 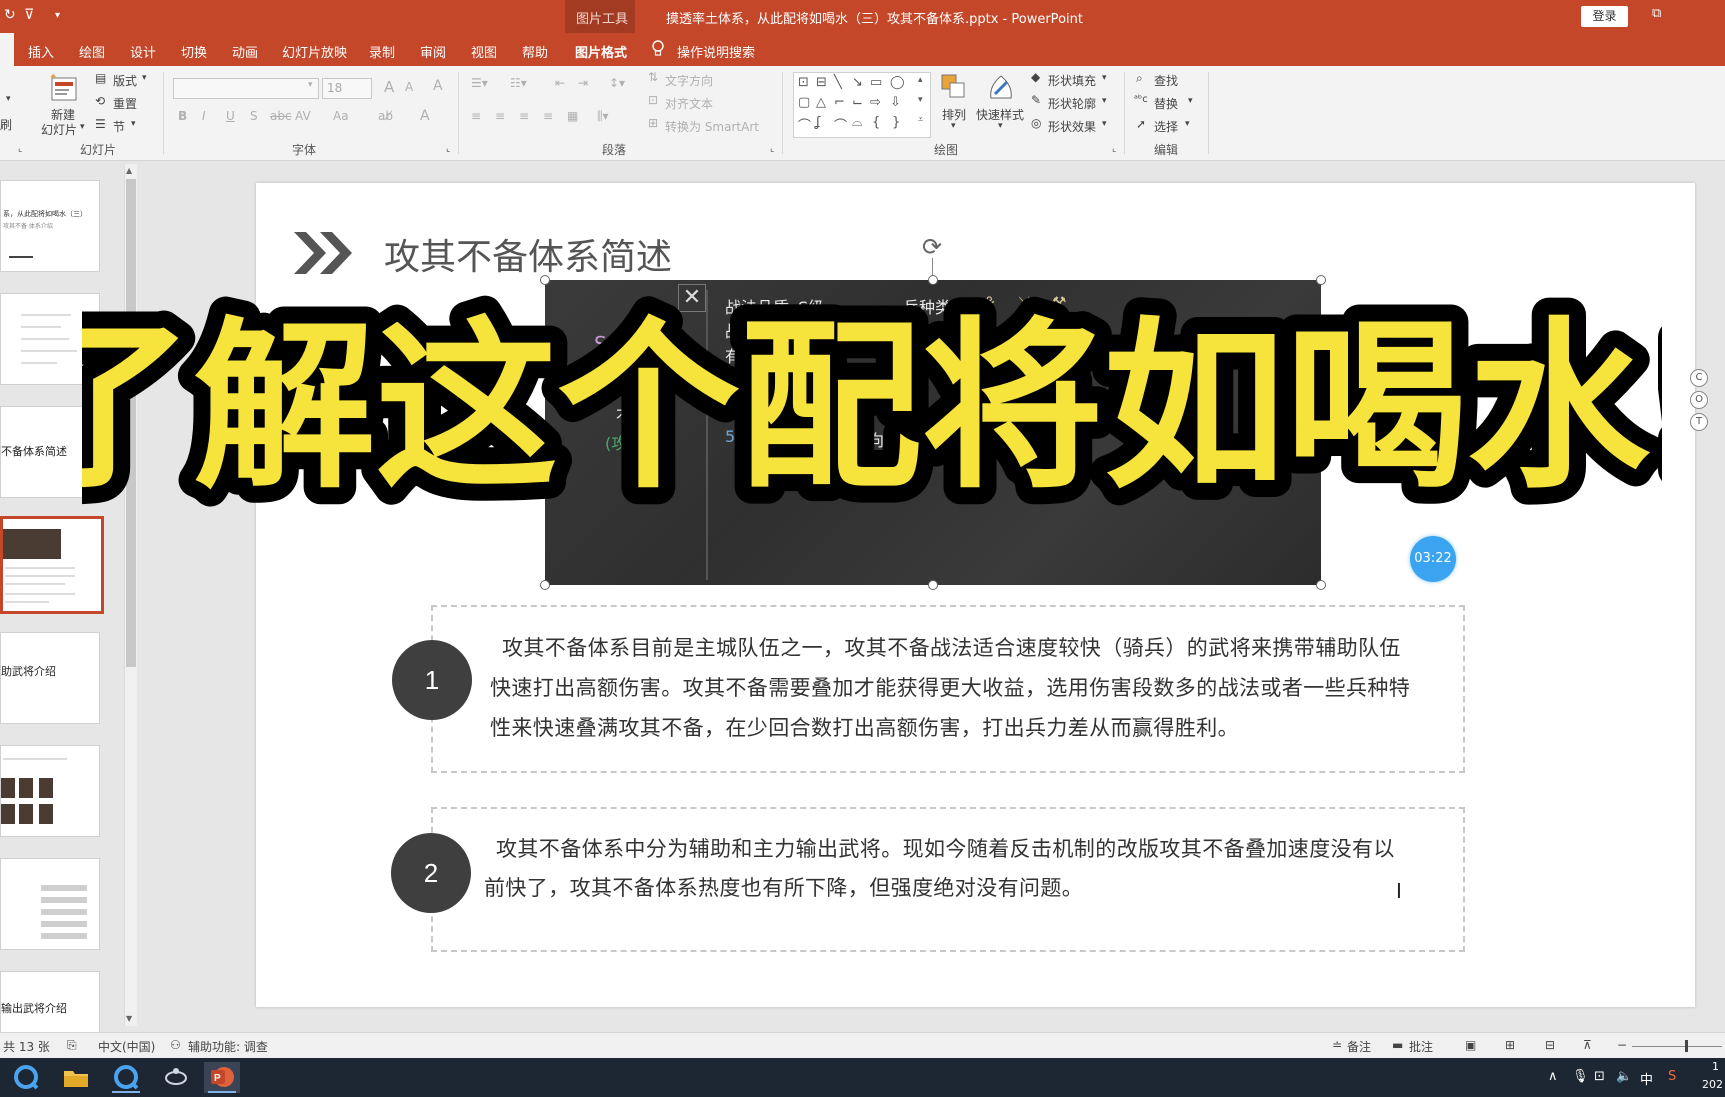 What do you see at coordinates (1072, 126) in the screenshot?
I see `shape-effects-button: 形状效果` at bounding box center [1072, 126].